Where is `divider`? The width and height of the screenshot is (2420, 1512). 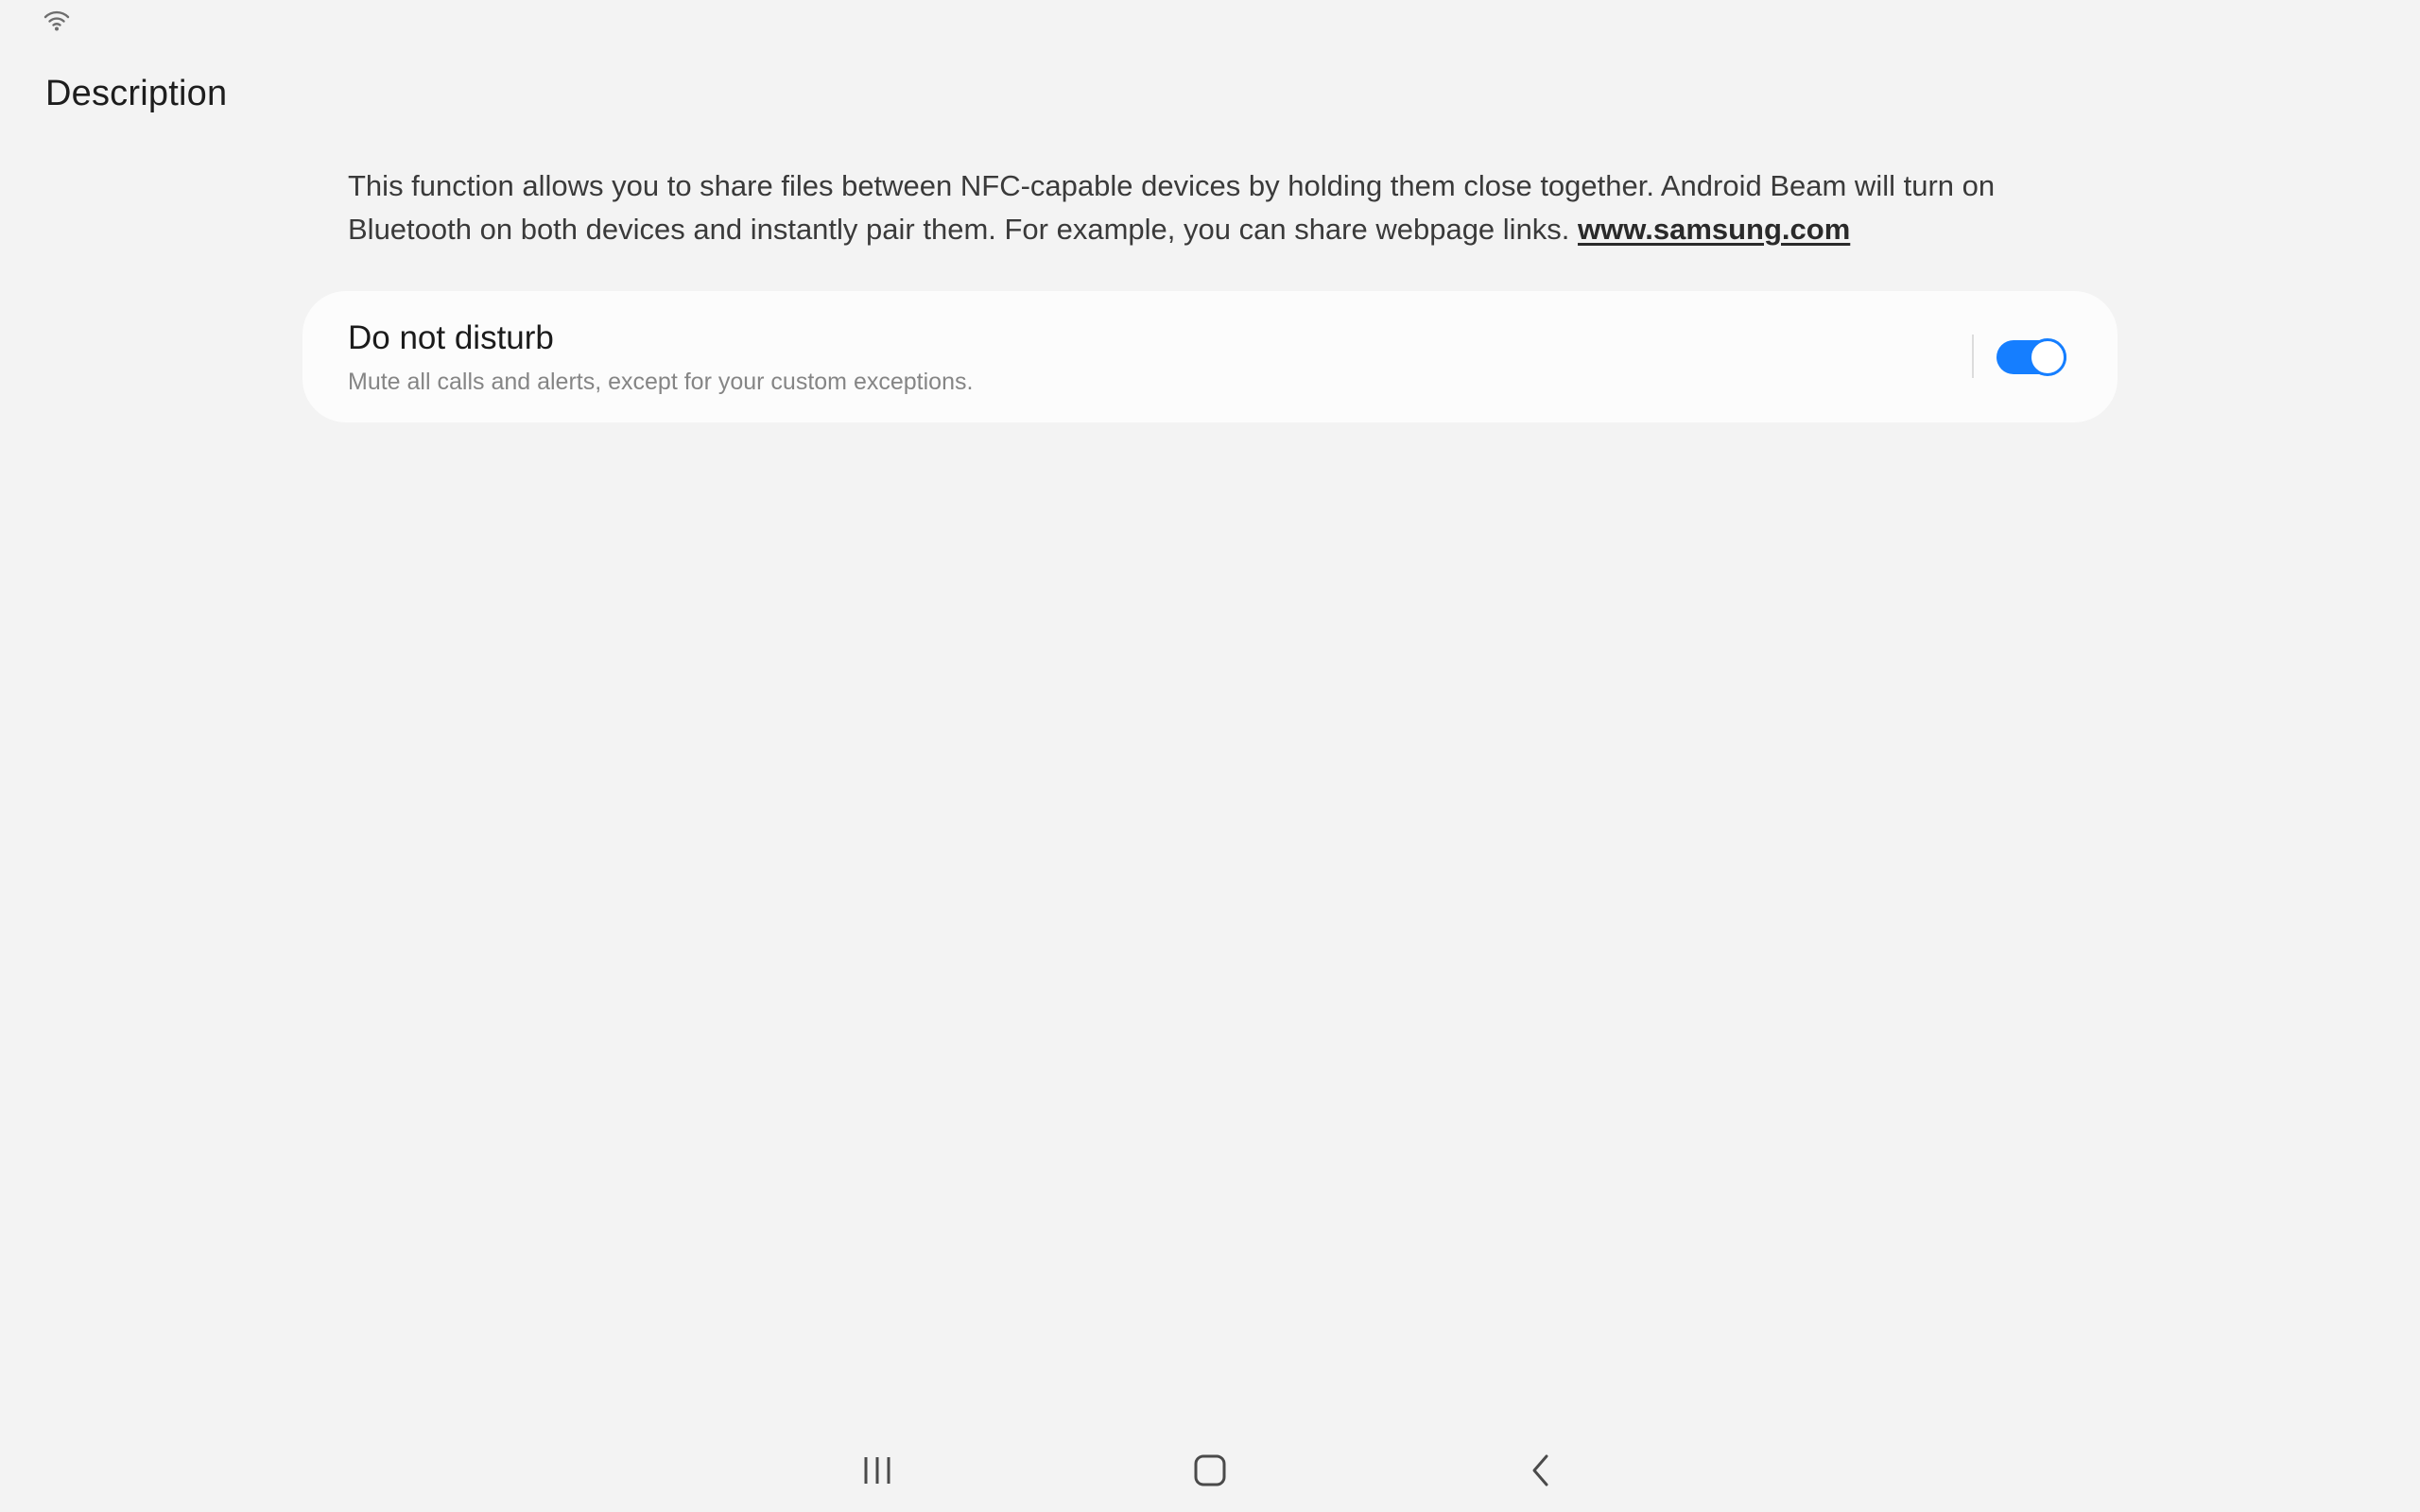 divider is located at coordinates (1973, 356).